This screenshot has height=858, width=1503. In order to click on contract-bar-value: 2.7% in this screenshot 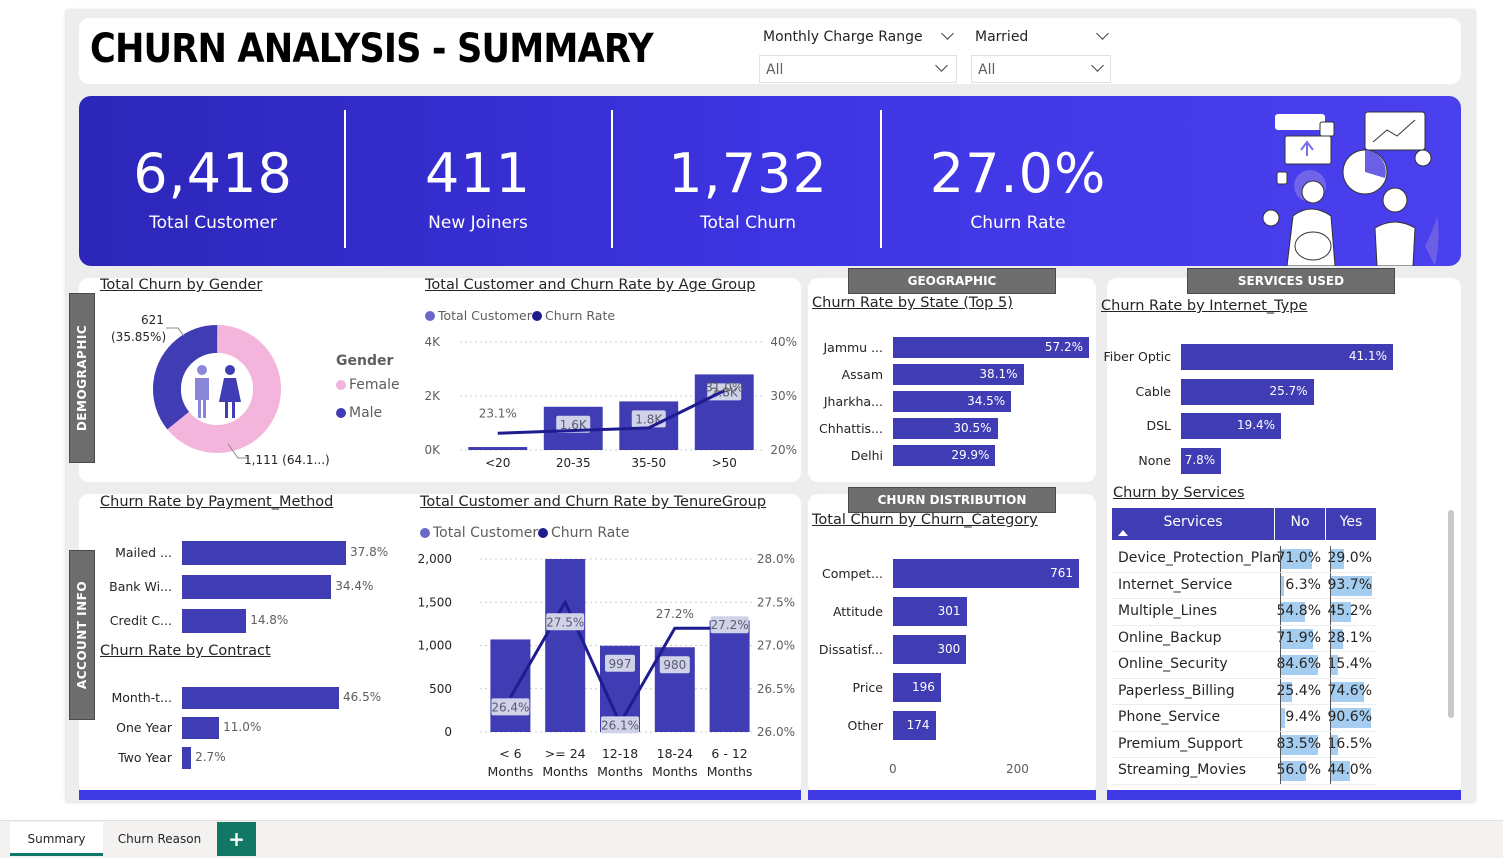, I will do `click(210, 757)`.